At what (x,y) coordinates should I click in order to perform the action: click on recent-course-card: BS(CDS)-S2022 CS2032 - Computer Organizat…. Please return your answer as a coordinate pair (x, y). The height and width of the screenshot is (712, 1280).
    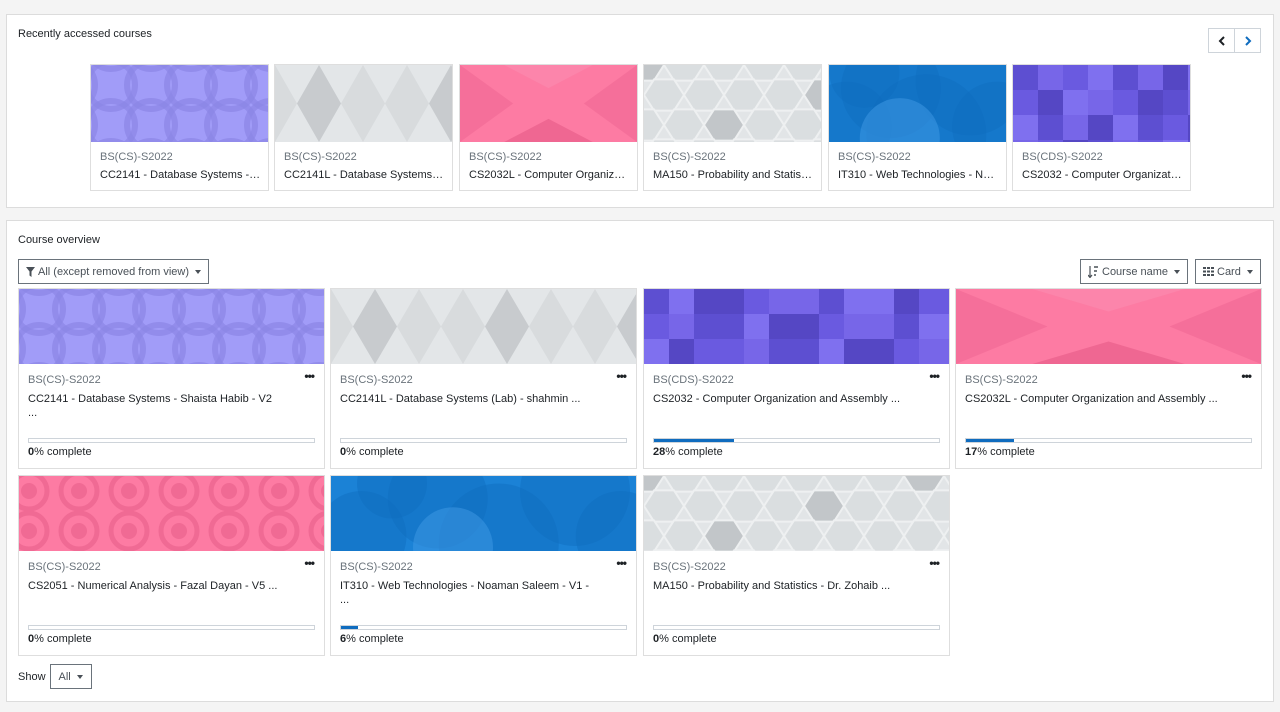
    Looking at the image, I should click on (1101, 127).